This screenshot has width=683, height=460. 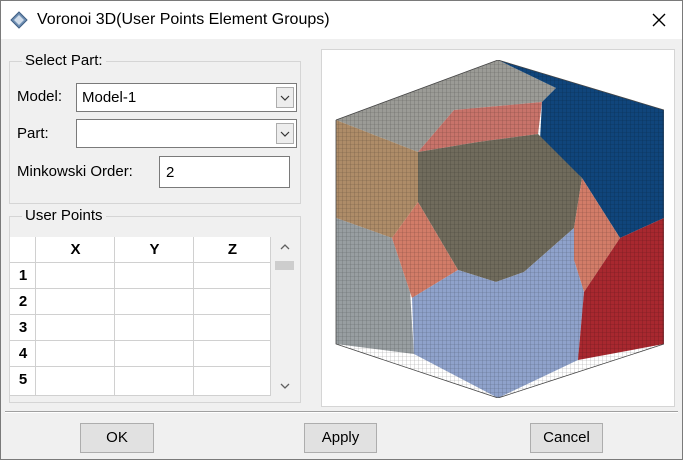 I want to click on ok-button: OK, so click(x=117, y=438).